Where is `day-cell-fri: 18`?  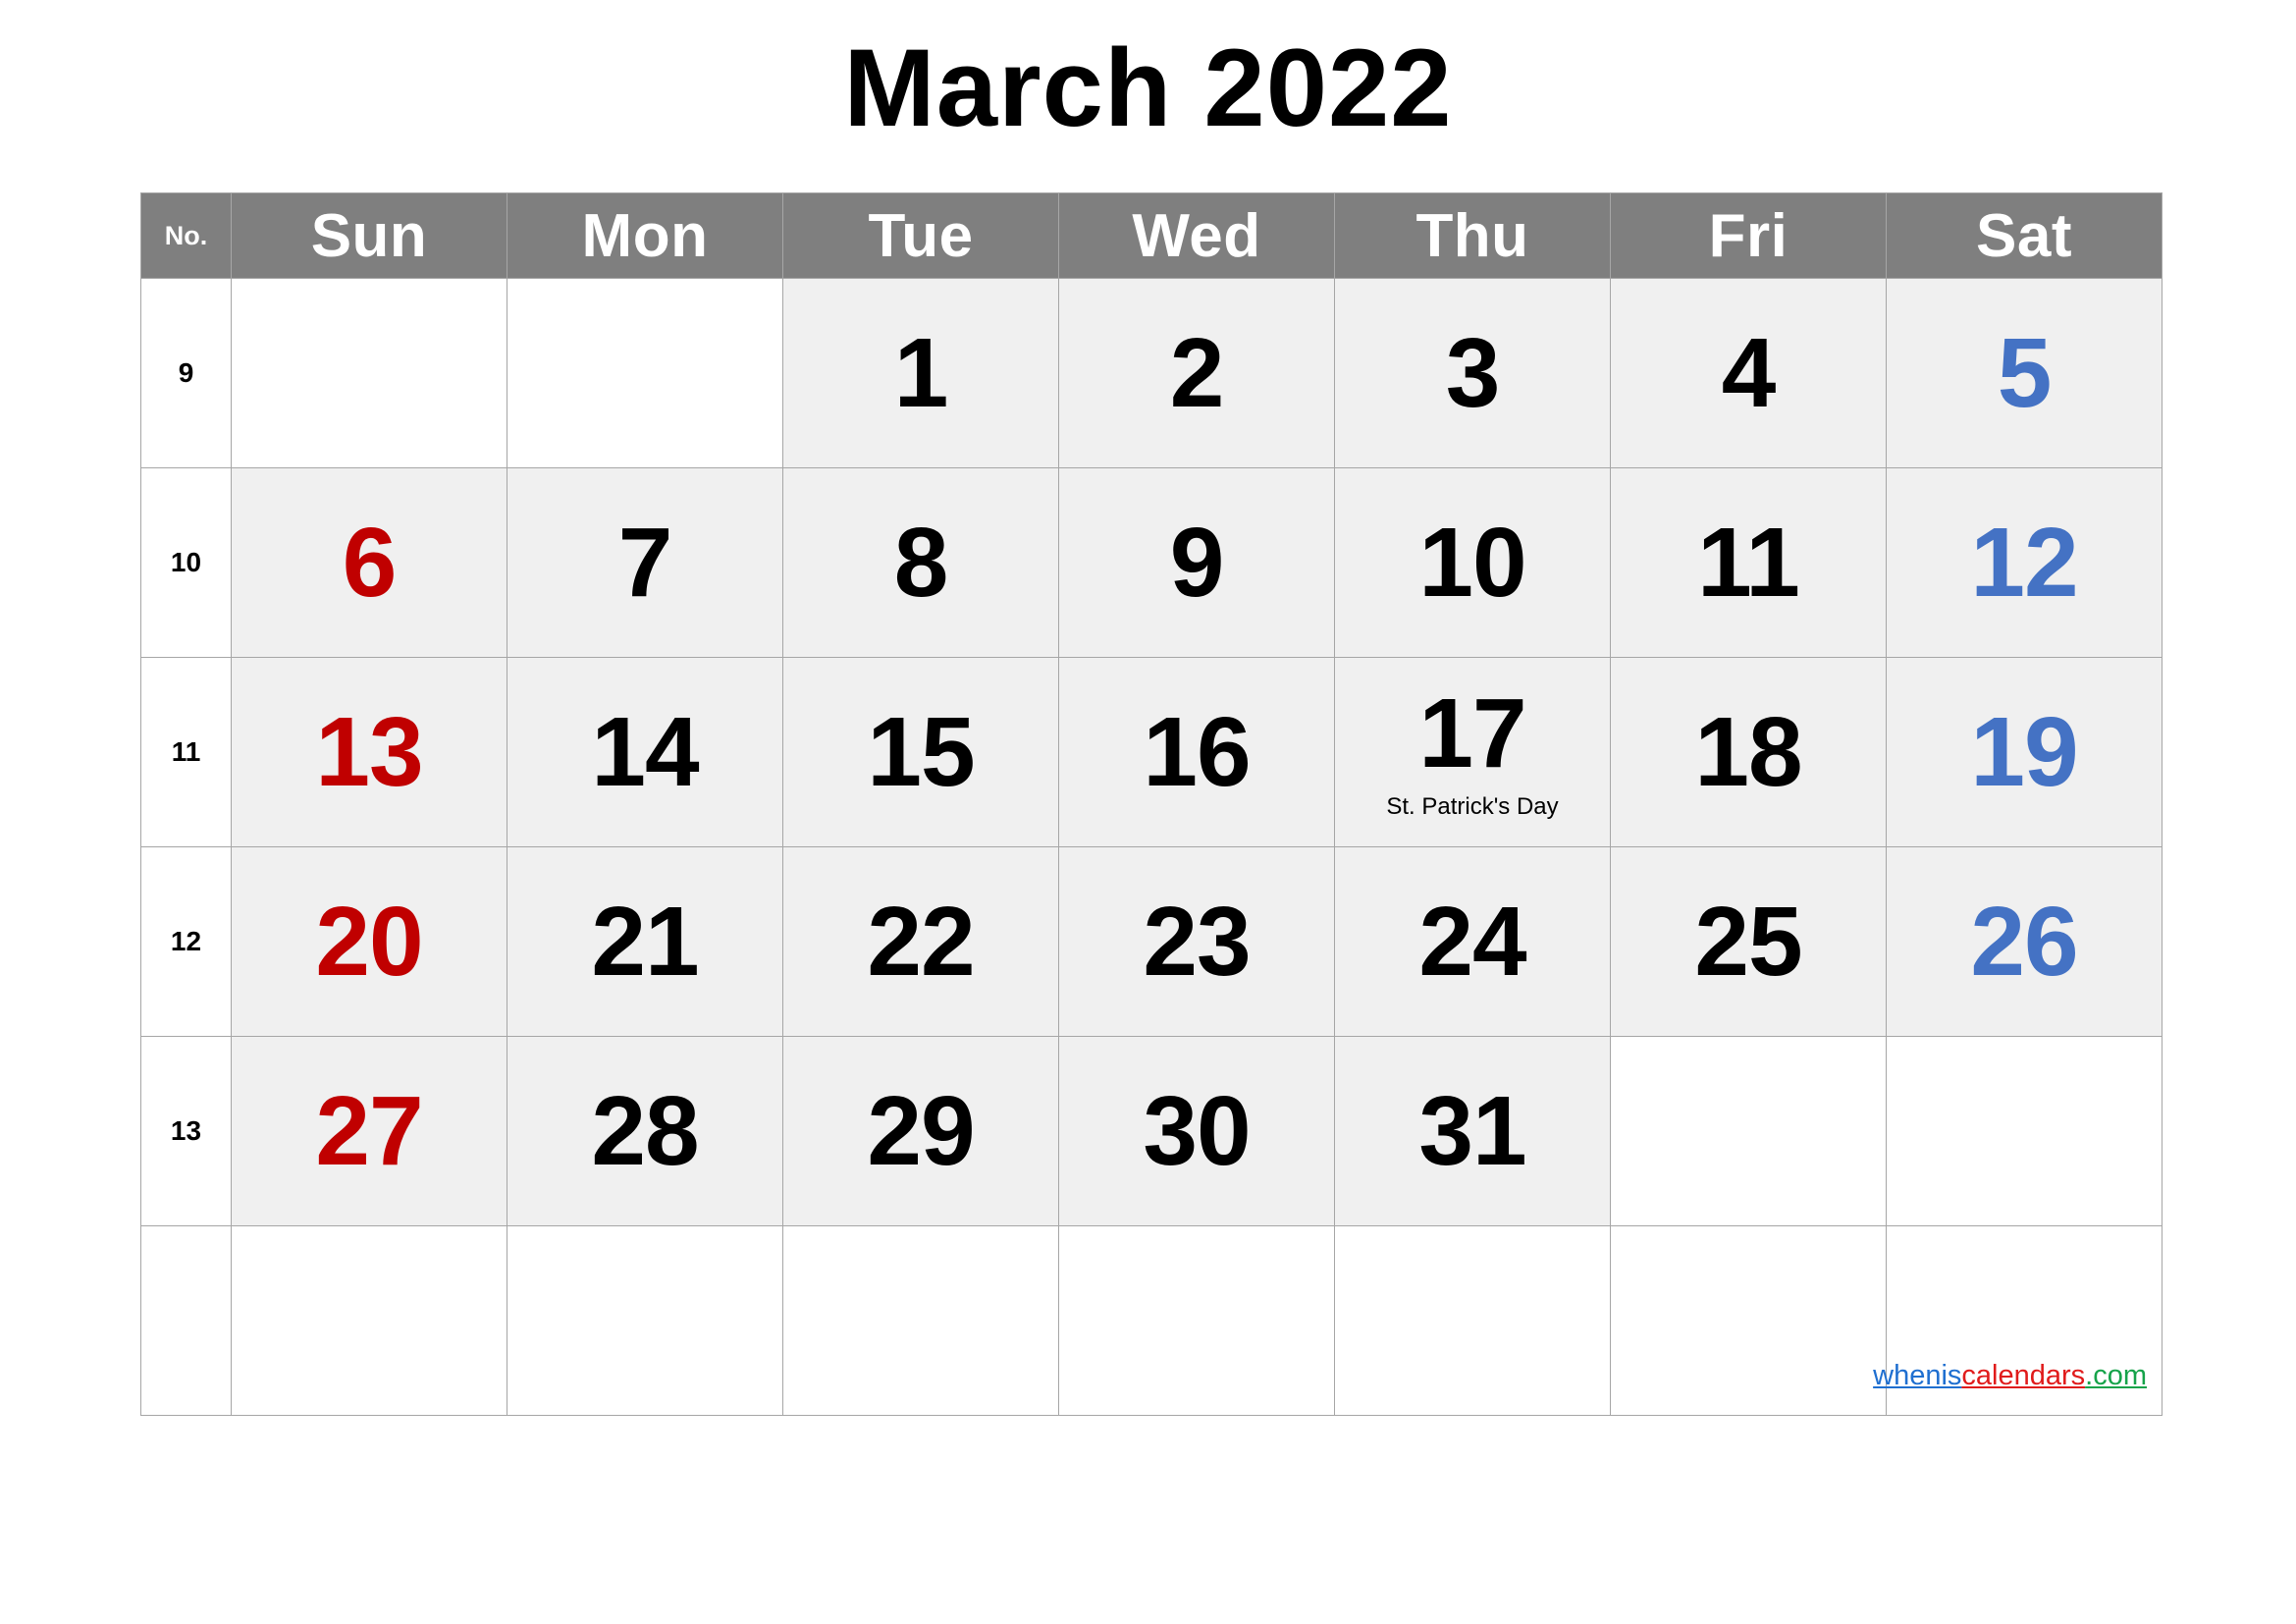 day-cell-fri: 18 is located at coordinates (1748, 752).